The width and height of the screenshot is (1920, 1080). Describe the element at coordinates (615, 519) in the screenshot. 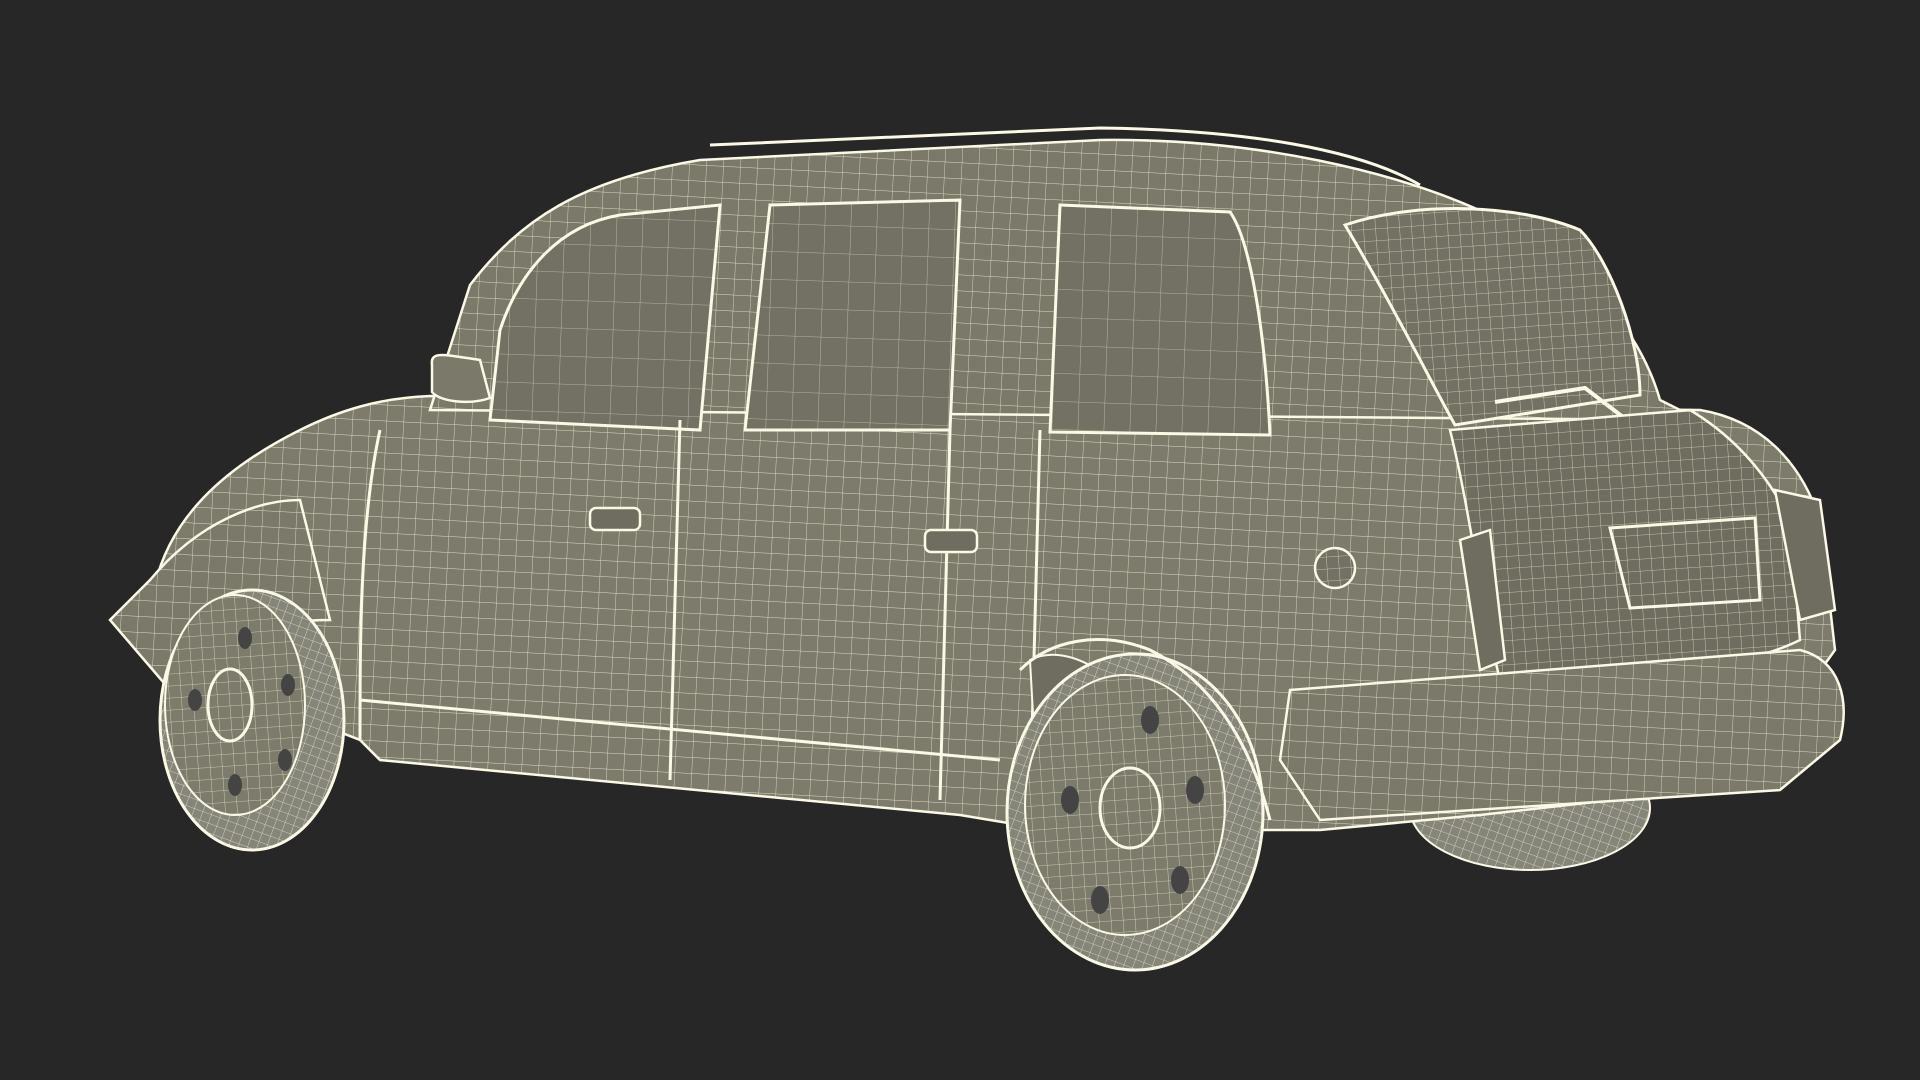

I see `front-door-handle` at that location.